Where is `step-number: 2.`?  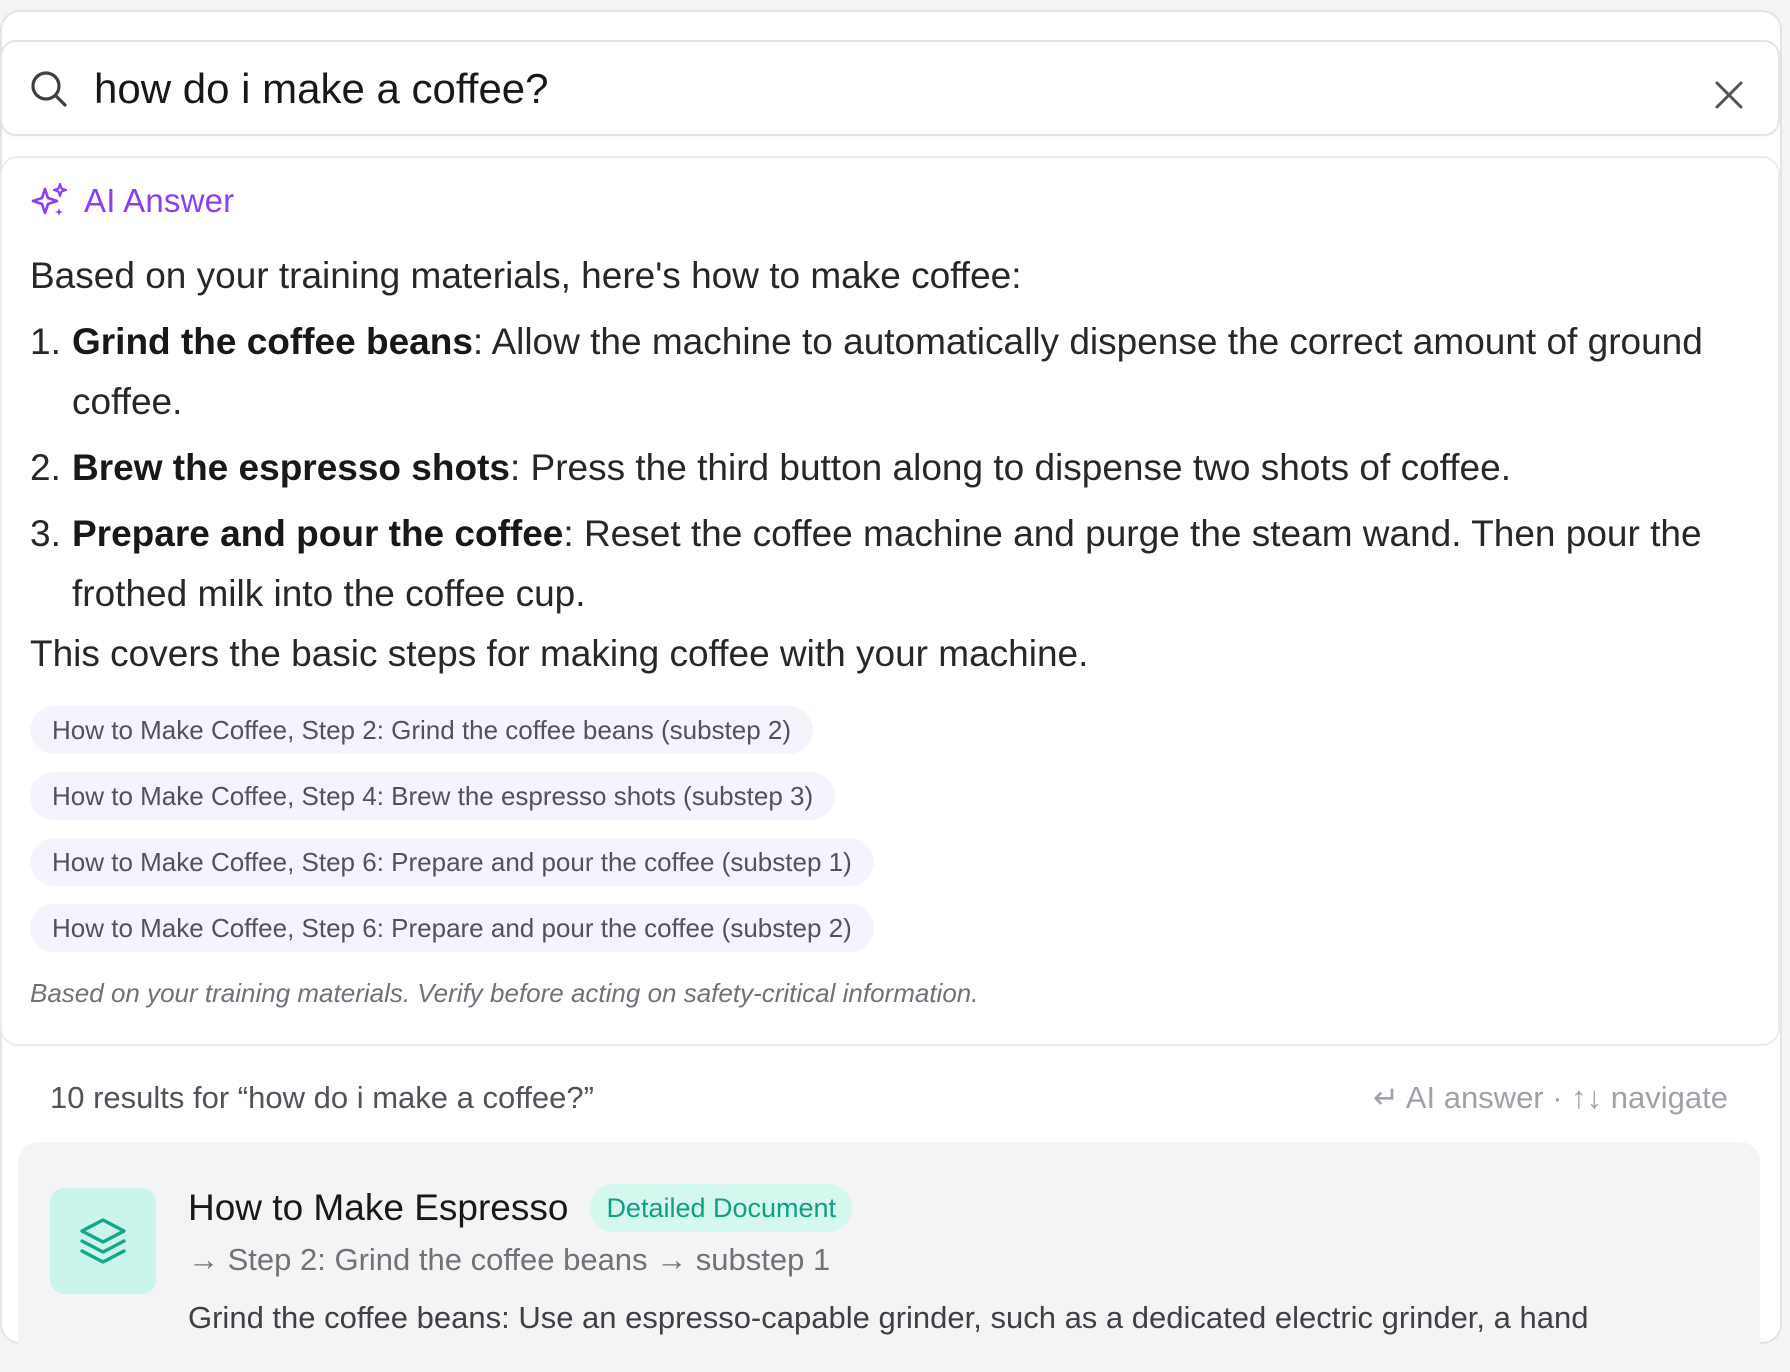 step-number: 2. is located at coordinates (45, 467).